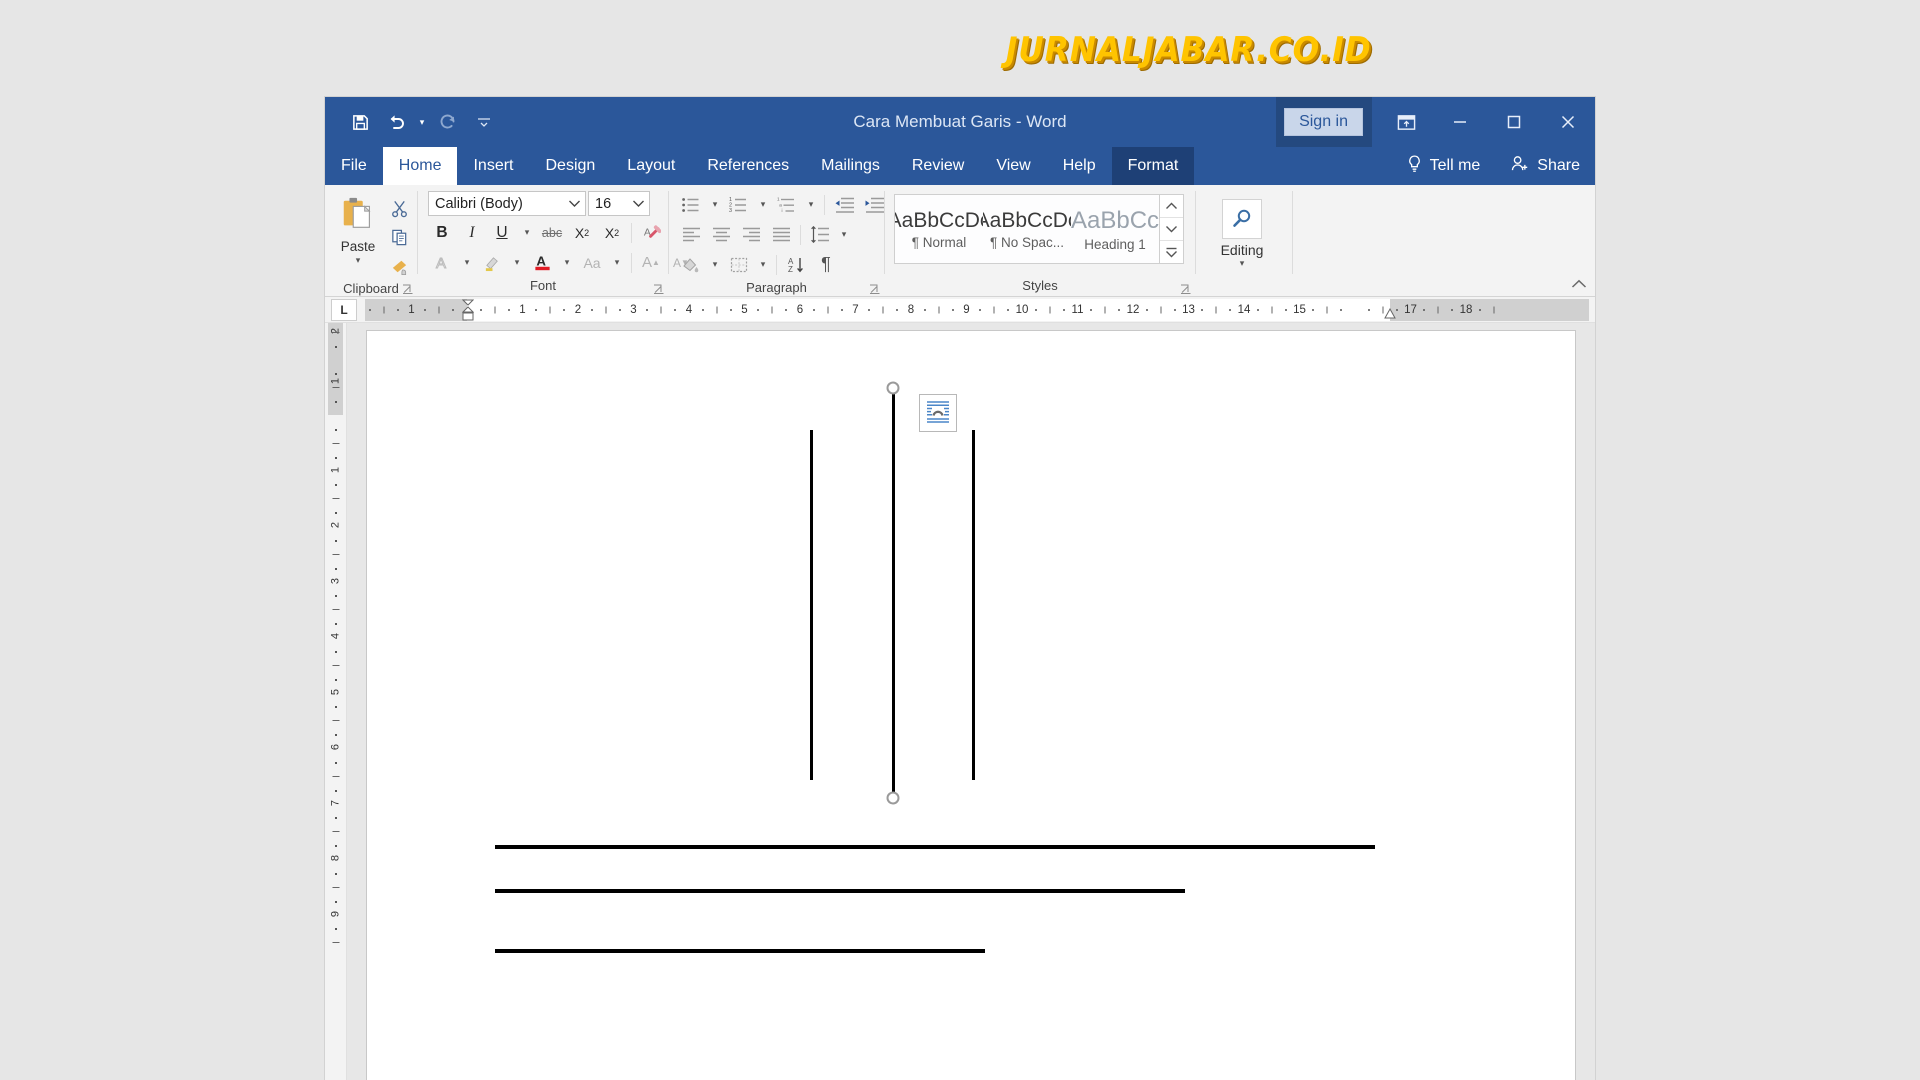 The image size is (1920, 1080). I want to click on underline-icon: U, so click(502, 232).